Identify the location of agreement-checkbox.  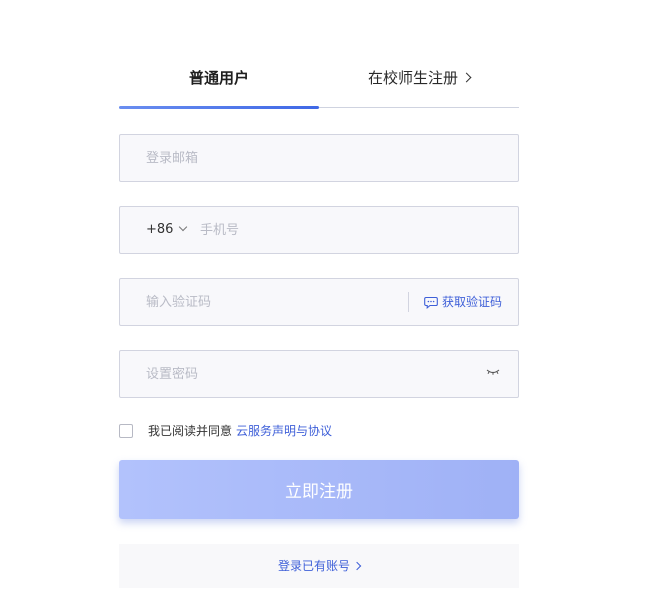
(126, 431).